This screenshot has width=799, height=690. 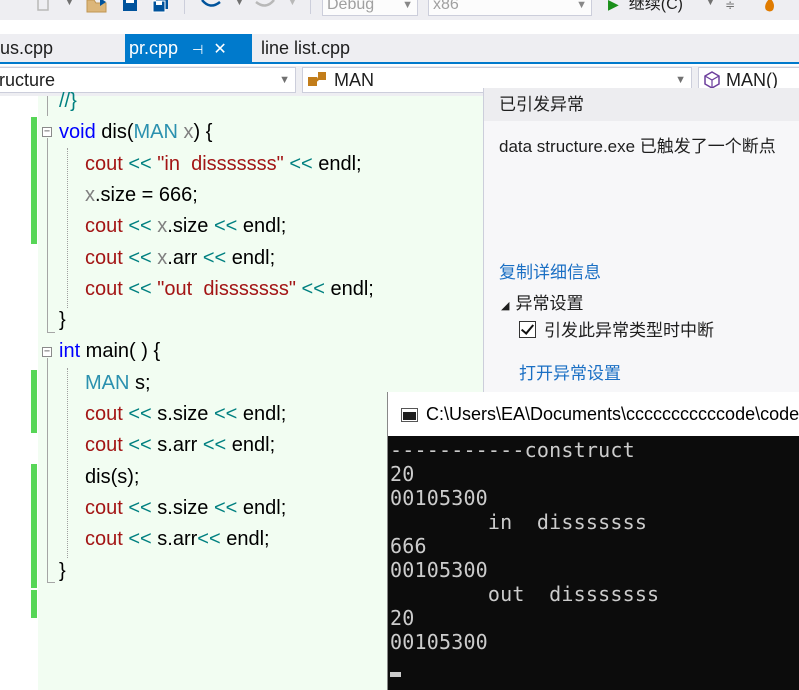 What do you see at coordinates (229, 289) in the screenshot?
I see `code-line: cout << "out disssssss" << endl;` at bounding box center [229, 289].